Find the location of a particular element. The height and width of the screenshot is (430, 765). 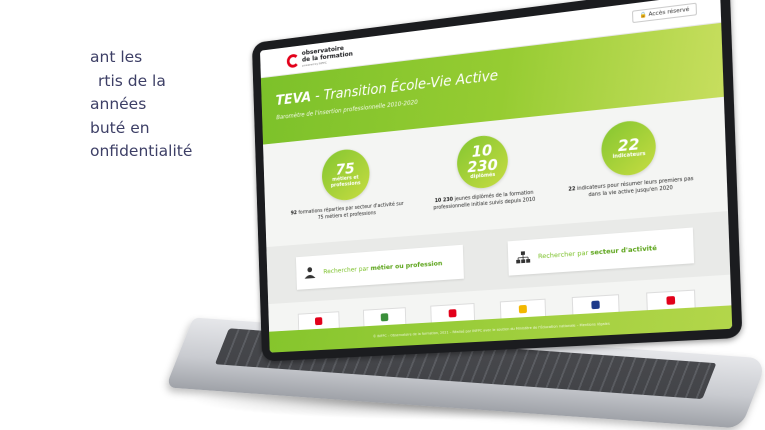

stat-label: indicateurs is located at coordinates (628, 156).